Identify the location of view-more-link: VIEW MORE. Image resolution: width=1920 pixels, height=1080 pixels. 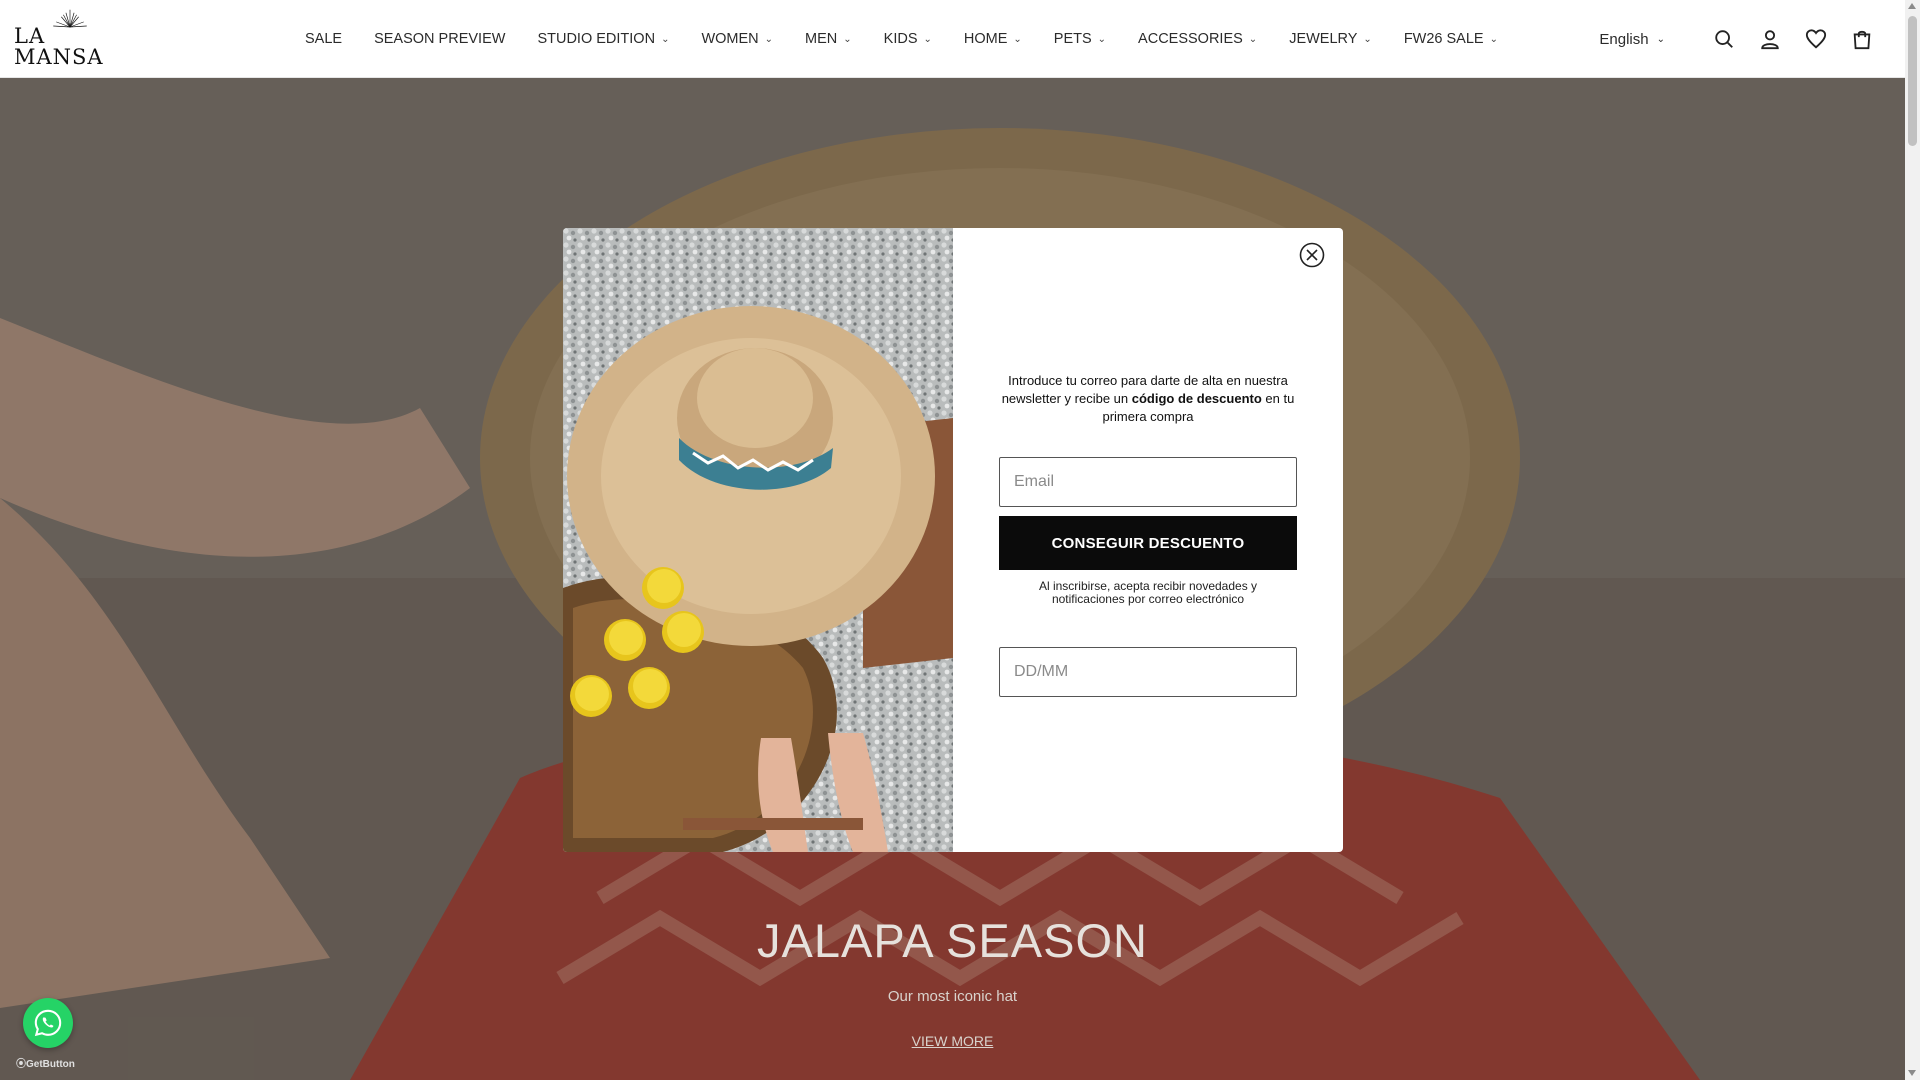
(953, 1041).